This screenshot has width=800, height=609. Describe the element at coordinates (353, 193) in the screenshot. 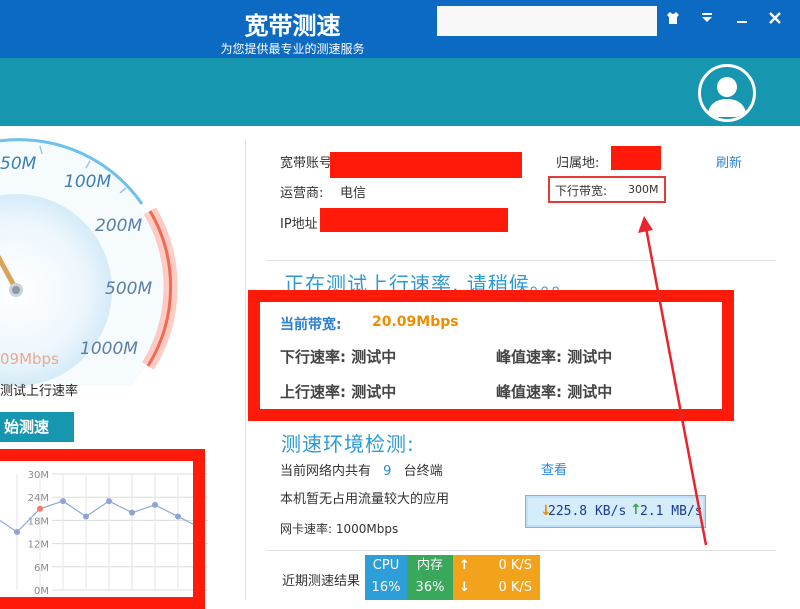

I see `isp-value: 电信` at that location.